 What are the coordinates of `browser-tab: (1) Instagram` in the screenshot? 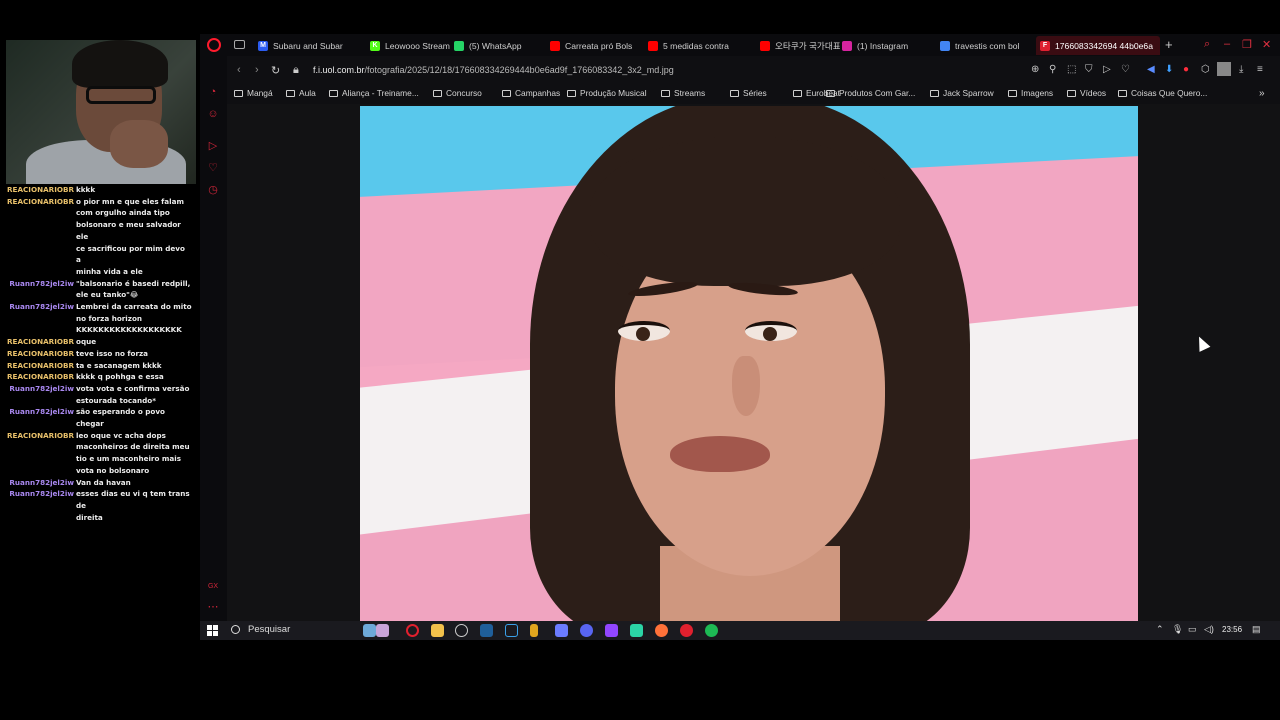 It's located at (887, 45).